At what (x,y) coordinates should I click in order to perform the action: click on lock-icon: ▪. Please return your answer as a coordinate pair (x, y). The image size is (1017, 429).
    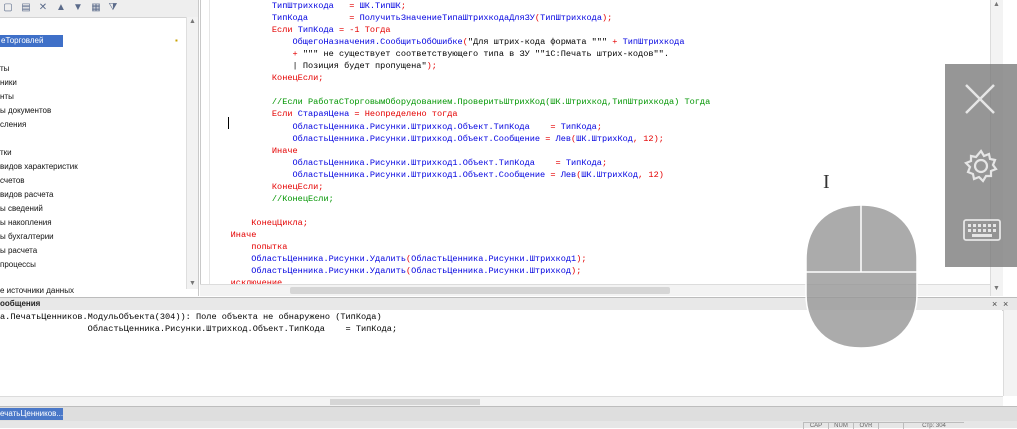
    Looking at the image, I should click on (176, 40).